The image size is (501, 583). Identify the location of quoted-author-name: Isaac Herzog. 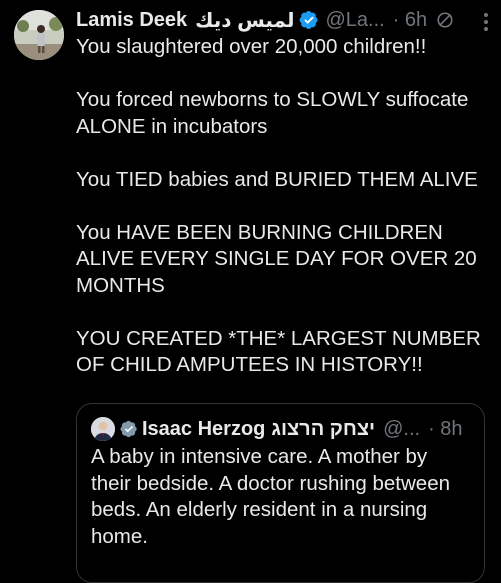
(203, 429).